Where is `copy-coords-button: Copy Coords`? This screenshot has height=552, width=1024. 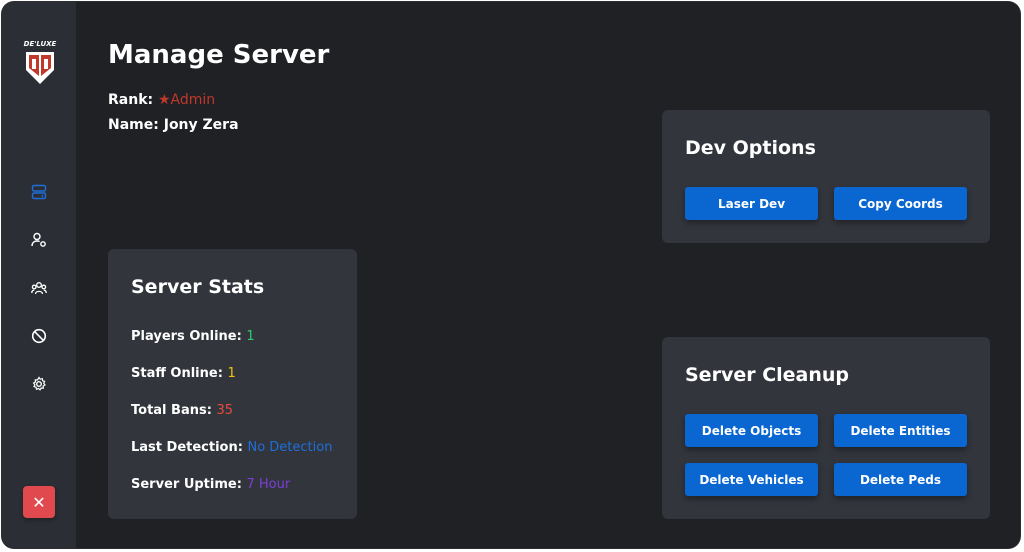
copy-coords-button: Copy Coords is located at coordinates (900, 203).